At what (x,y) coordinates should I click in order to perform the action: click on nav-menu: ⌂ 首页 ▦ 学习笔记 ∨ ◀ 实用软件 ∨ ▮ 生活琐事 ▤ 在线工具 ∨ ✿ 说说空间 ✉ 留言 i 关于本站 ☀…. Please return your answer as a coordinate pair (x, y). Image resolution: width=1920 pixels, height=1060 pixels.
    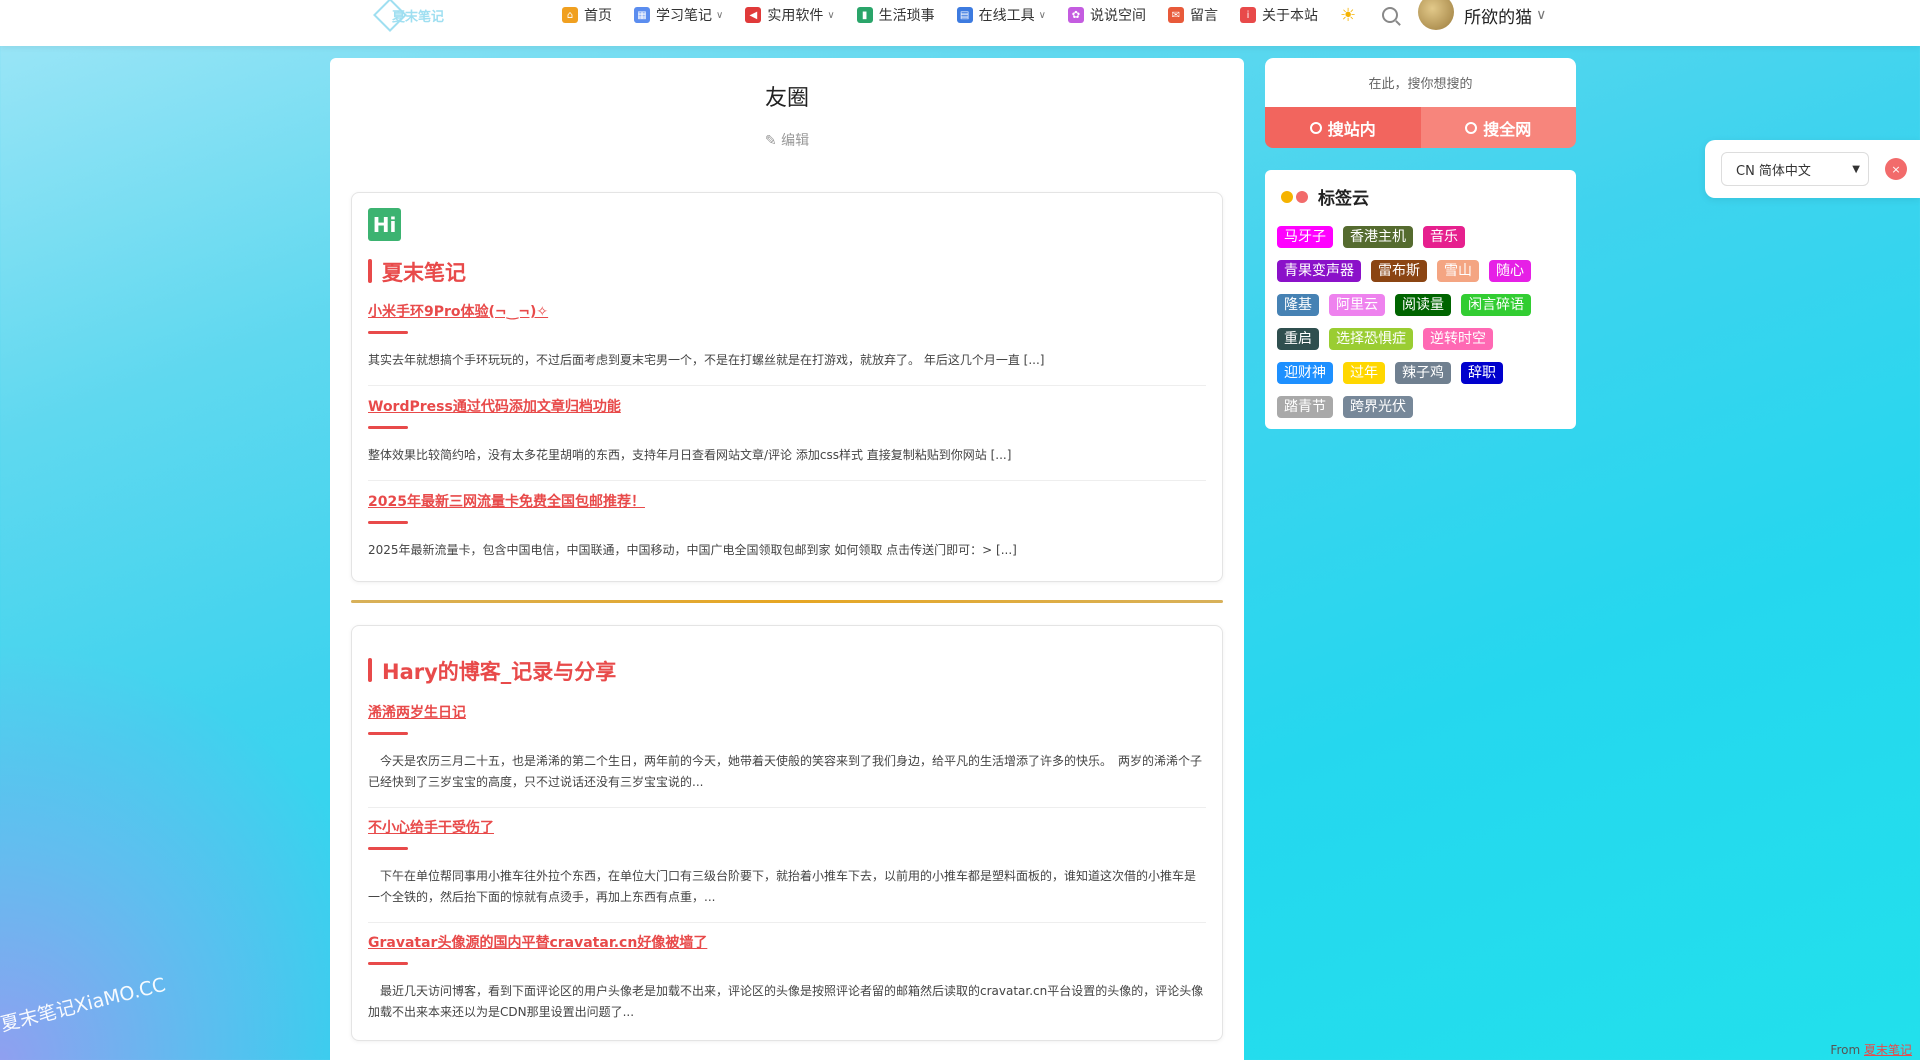
    Looking at the image, I should click on (1054, 15).